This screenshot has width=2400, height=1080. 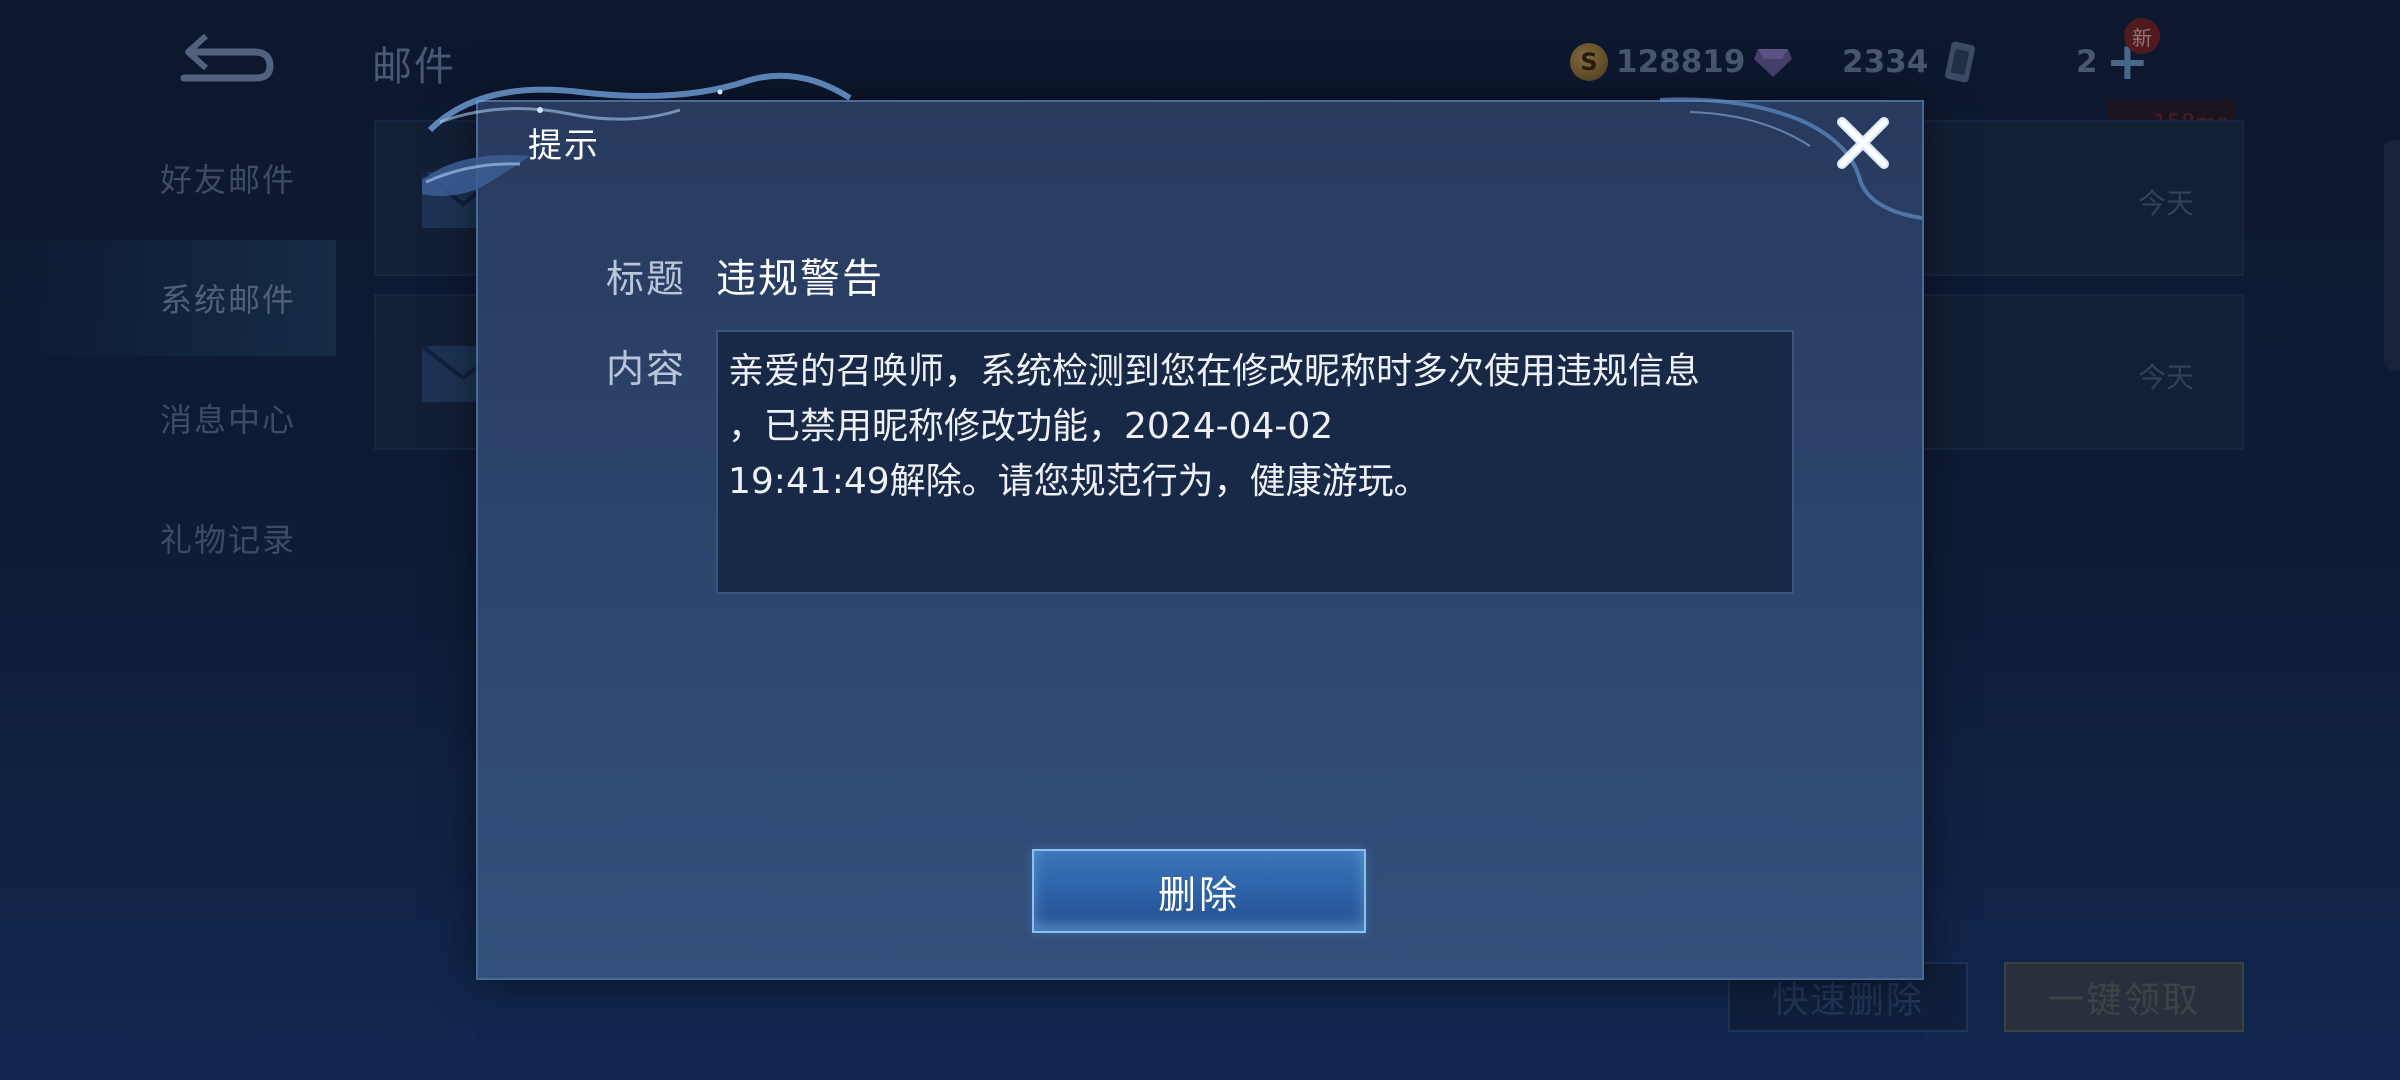 I want to click on content-line: 亲爱的召唤师，系统检测到您在修改昵称时多次使用违规信息, so click(x=1214, y=371).